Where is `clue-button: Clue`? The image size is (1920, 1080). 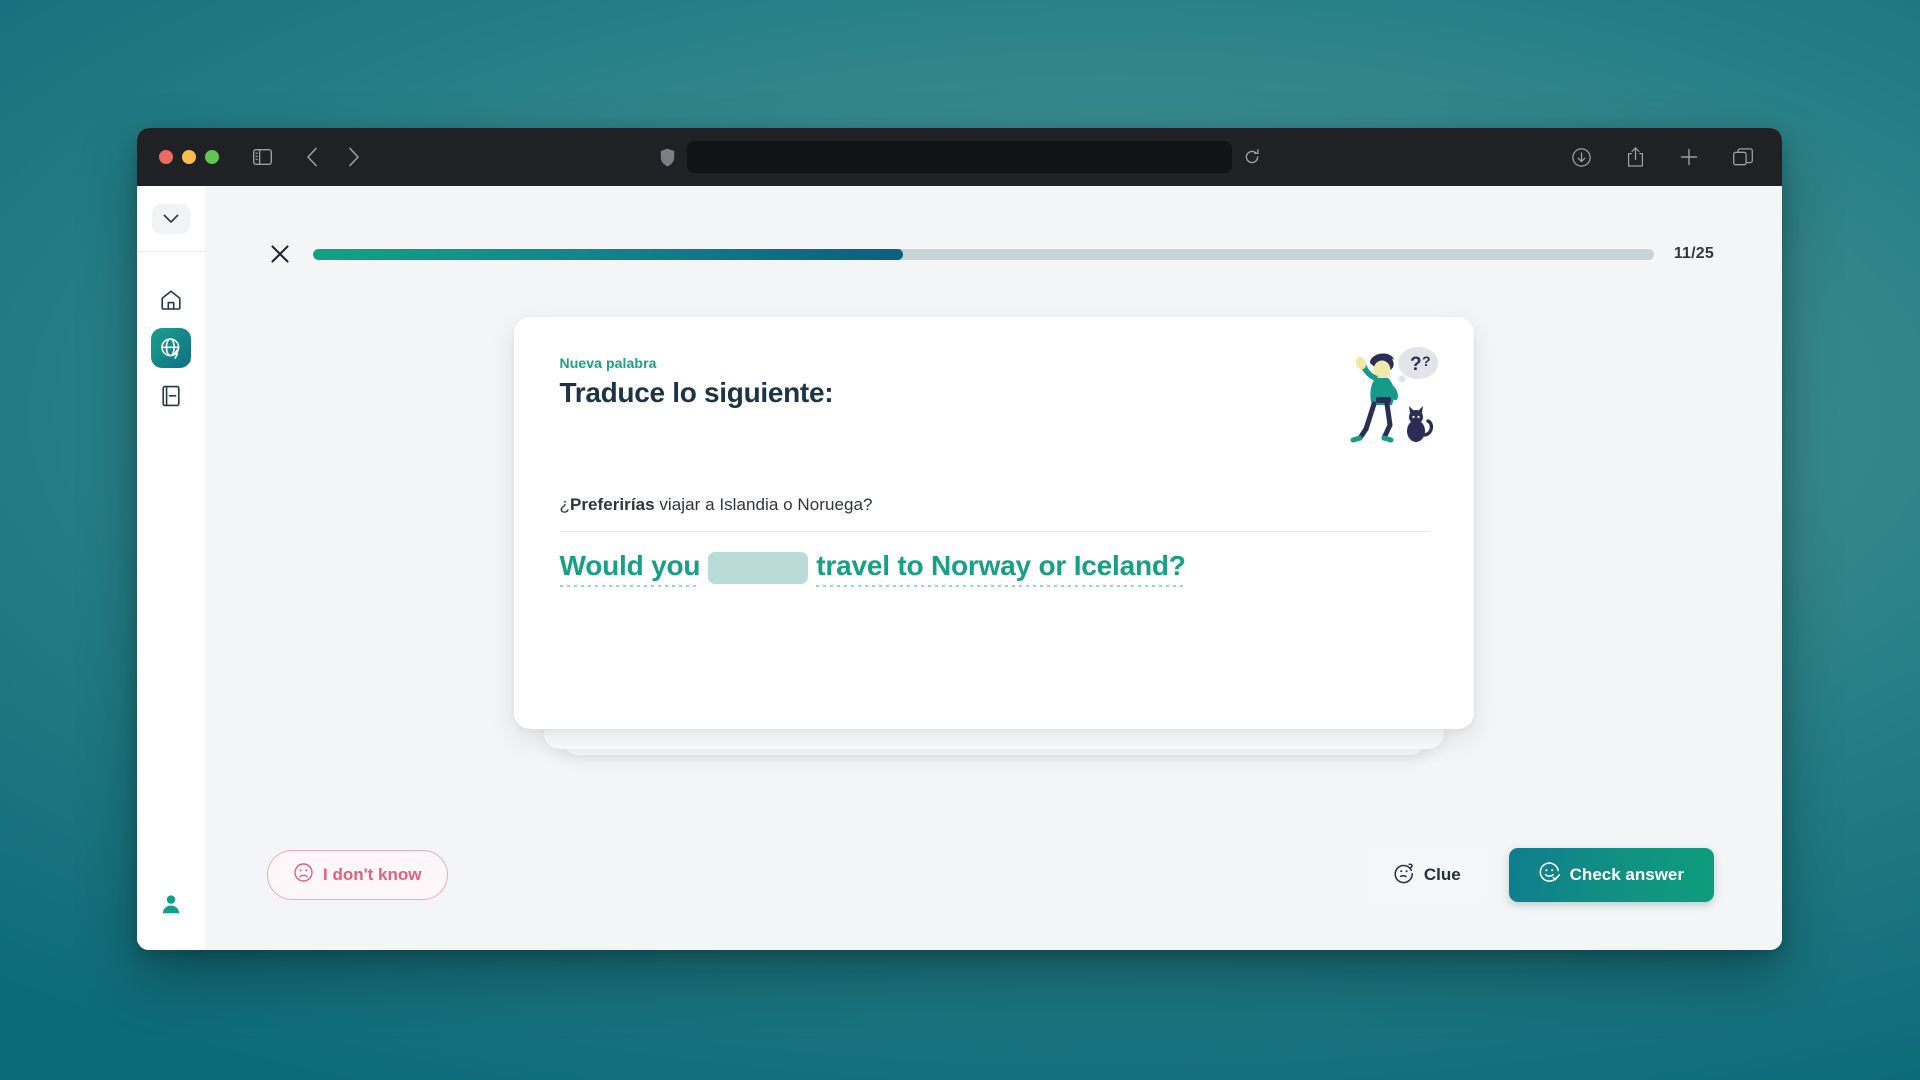 clue-button: Clue is located at coordinates (1427, 875).